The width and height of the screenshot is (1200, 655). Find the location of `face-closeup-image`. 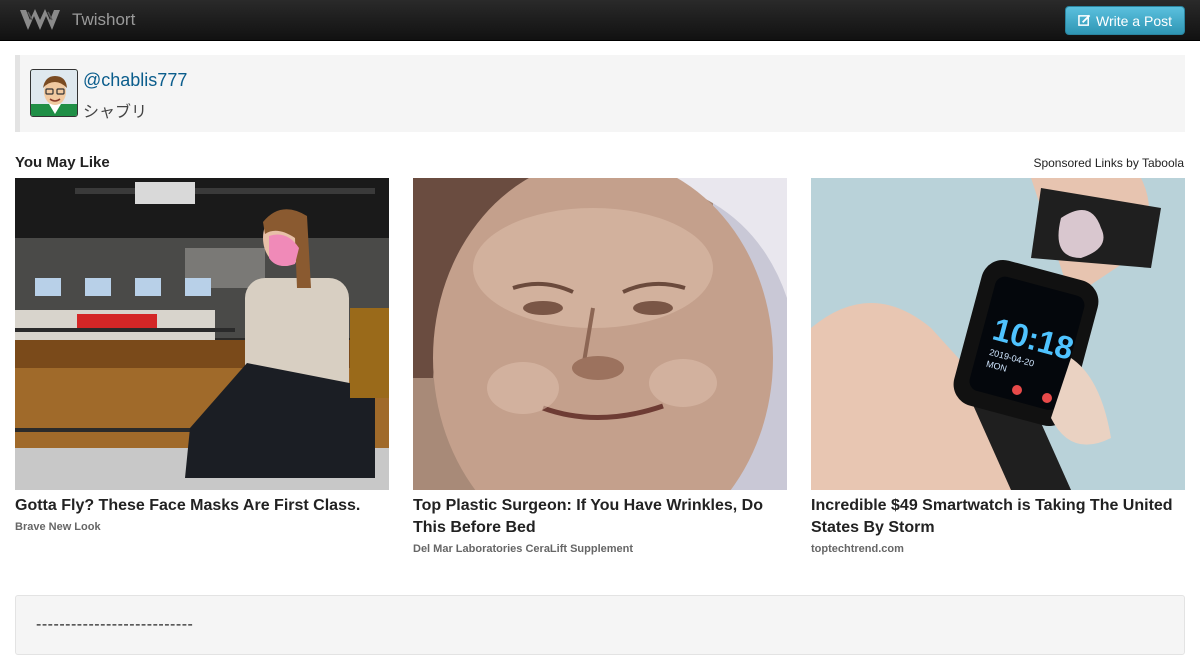

face-closeup-image is located at coordinates (600, 334).